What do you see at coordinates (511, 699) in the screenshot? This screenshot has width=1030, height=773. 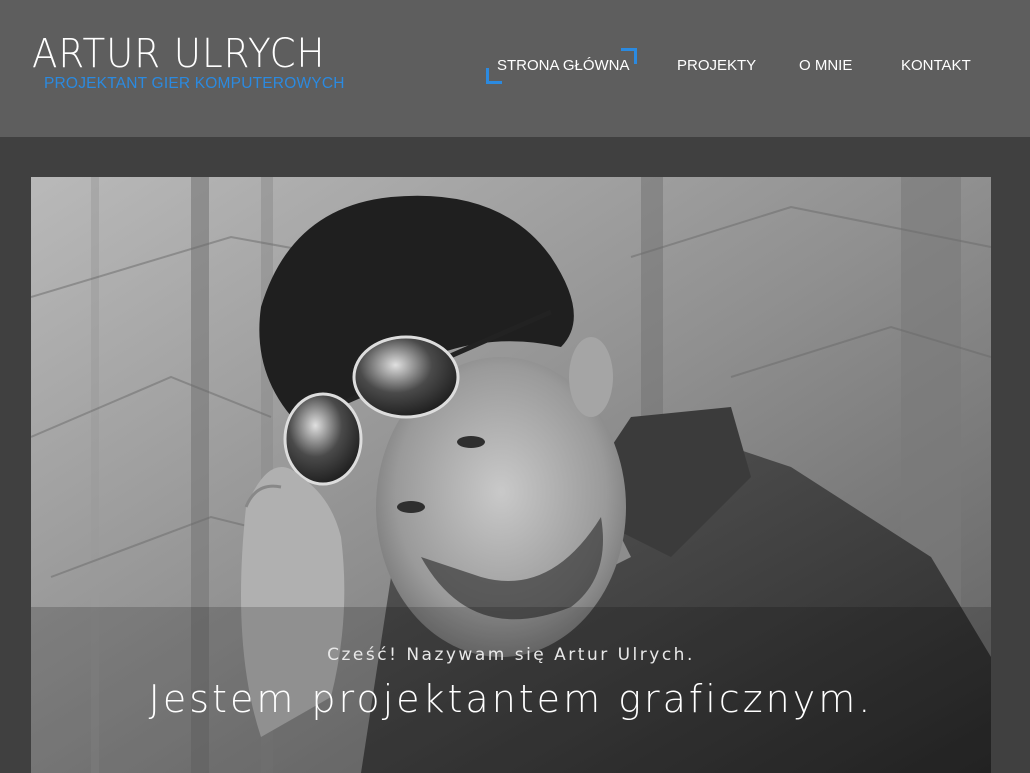 I see `hero-headline: Jestem projektantem graficznym.` at bounding box center [511, 699].